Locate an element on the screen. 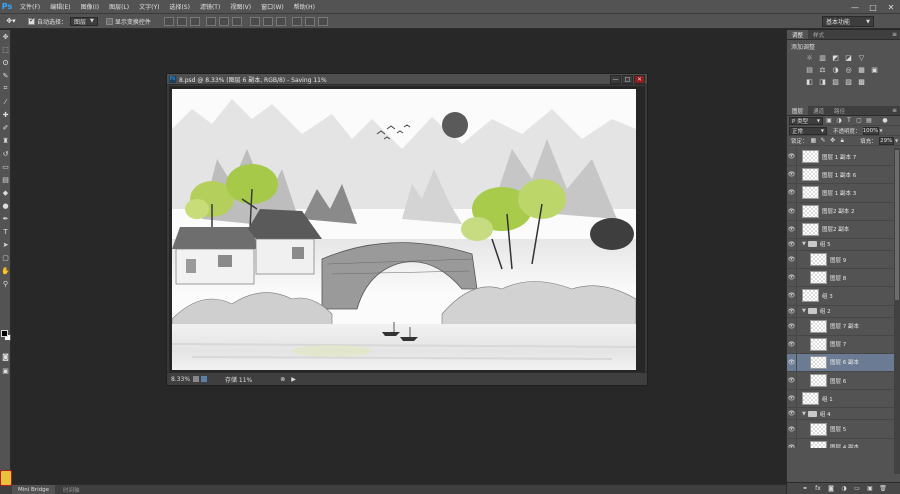 The width and height of the screenshot is (900, 494). auto-select-target-dropdown: 图层 ▼ is located at coordinates (84, 21).